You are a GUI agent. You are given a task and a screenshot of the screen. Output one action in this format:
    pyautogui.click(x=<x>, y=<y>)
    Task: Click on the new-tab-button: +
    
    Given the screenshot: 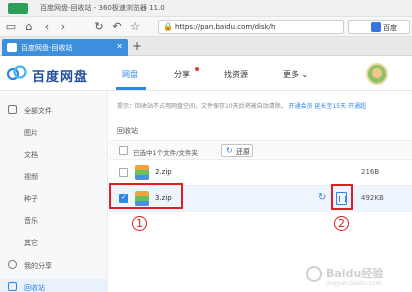 What is the action you would take?
    pyautogui.click(x=137, y=46)
    